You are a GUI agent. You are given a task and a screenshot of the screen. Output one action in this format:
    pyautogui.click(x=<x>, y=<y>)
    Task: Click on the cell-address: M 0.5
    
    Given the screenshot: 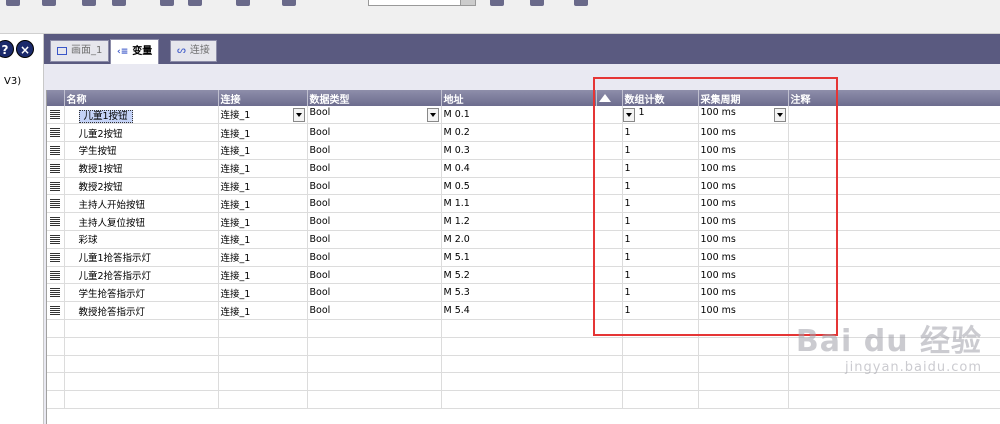 What is the action you would take?
    pyautogui.click(x=532, y=186)
    